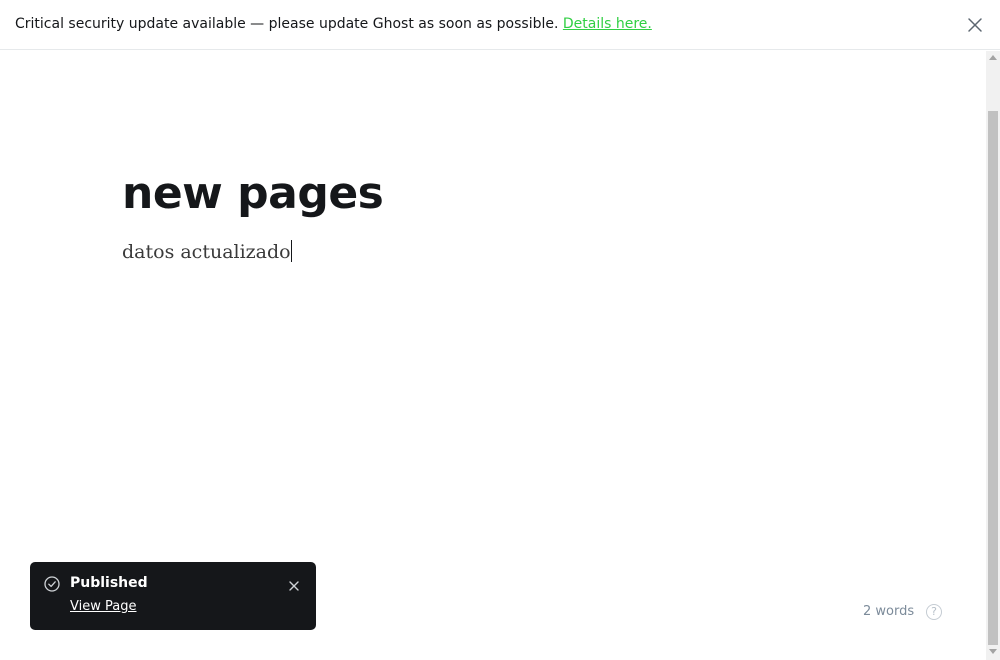  Describe the element at coordinates (934, 612) in the screenshot. I see `help-button: ?` at that location.